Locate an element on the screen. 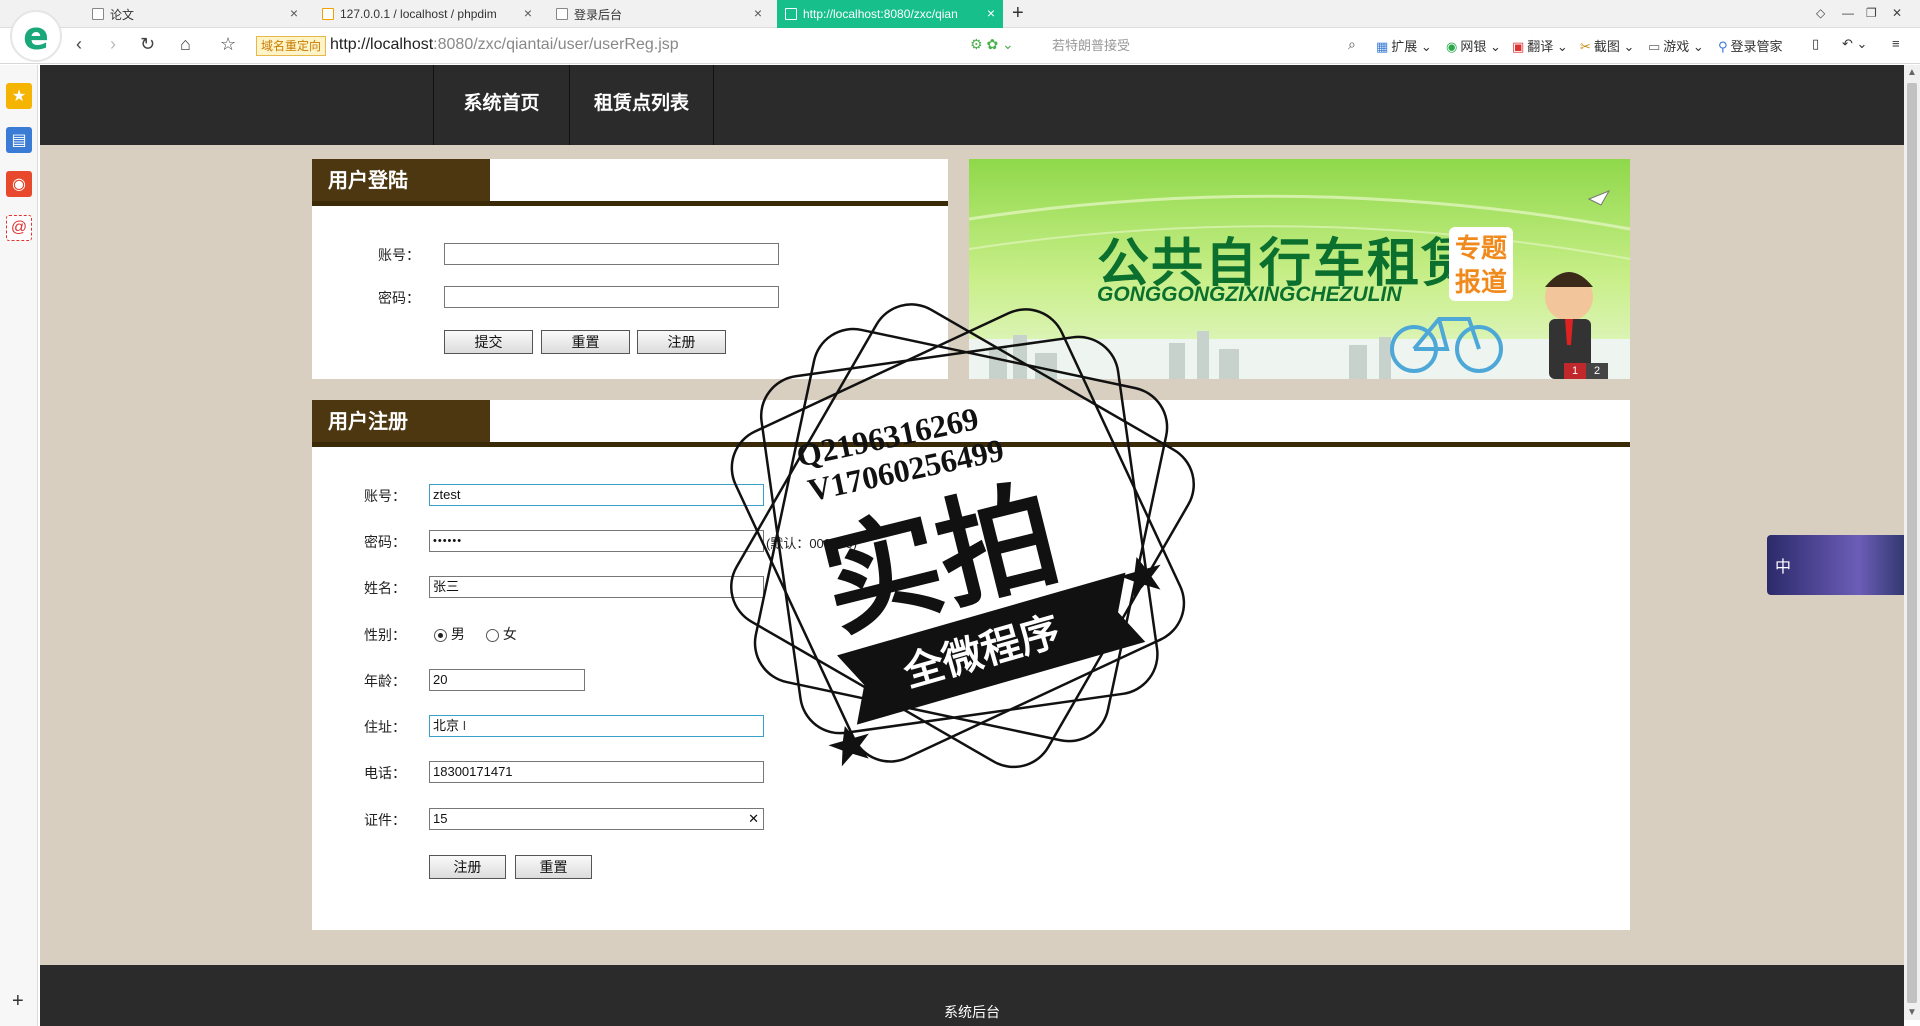 Image resolution: width=1920 pixels, height=1026 pixels. browser-tab: 论文 × is located at coordinates (195, 14).